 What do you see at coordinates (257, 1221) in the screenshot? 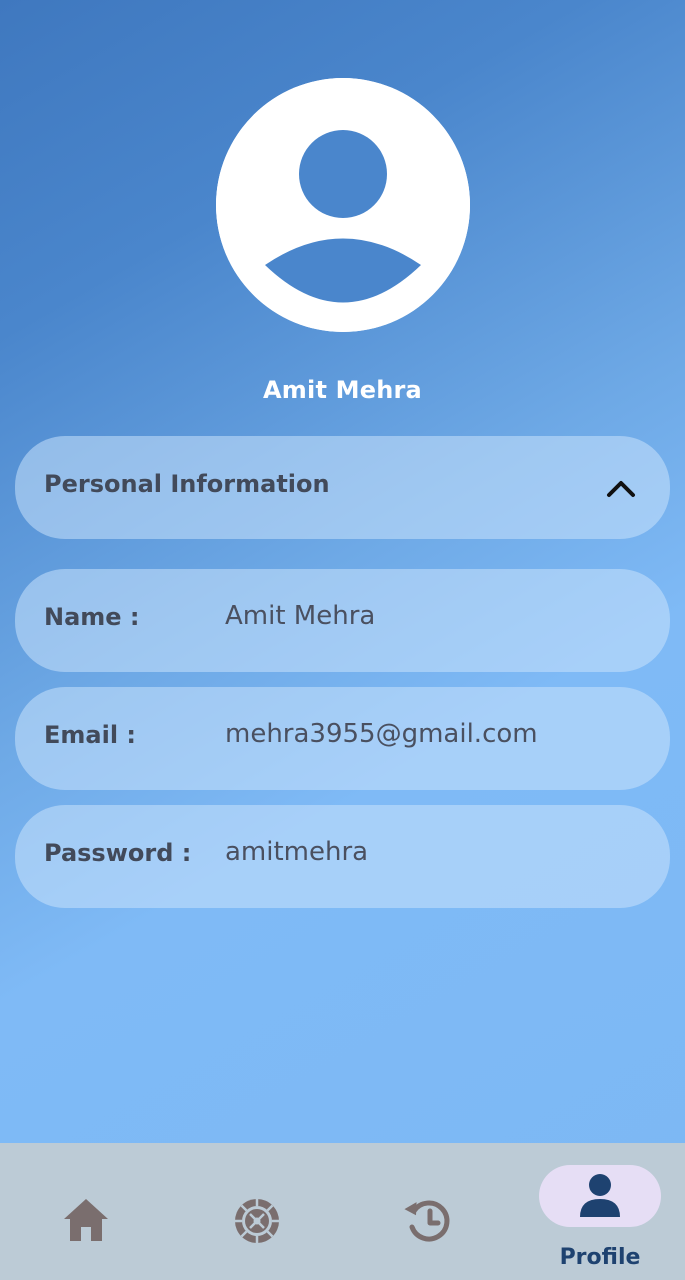
I see `roulette-wheel-icon` at bounding box center [257, 1221].